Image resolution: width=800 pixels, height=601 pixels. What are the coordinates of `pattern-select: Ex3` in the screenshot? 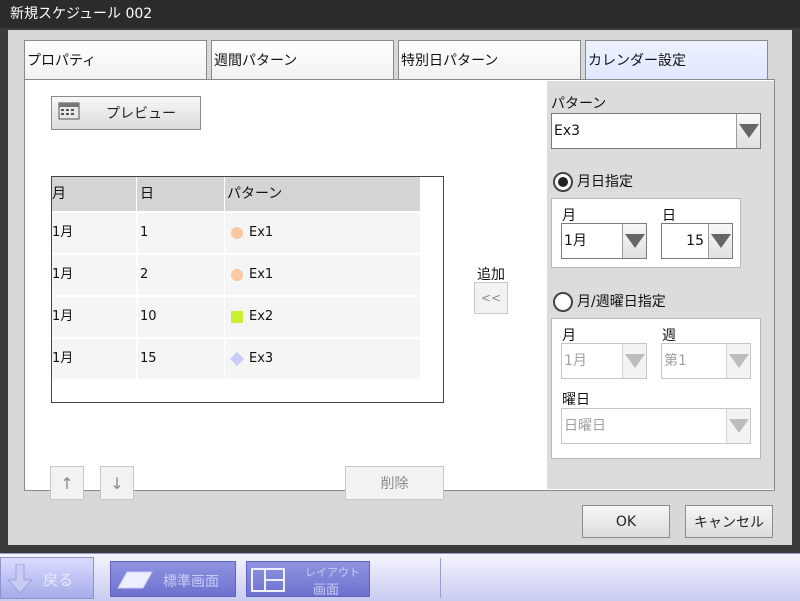 It's located at (656, 131).